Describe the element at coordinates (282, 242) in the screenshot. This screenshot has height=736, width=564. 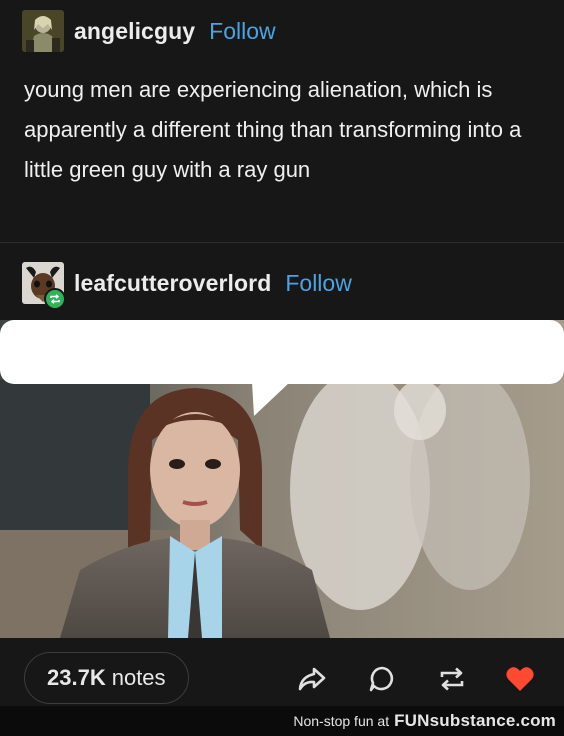
I see `divider` at that location.